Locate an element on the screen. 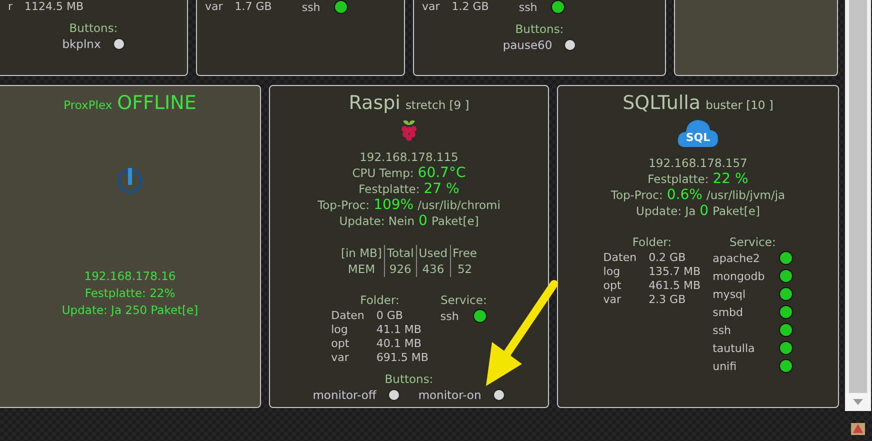 This screenshot has width=872, height=441. info-line: Update: Ja 0 Paket[e] is located at coordinates (698, 211).